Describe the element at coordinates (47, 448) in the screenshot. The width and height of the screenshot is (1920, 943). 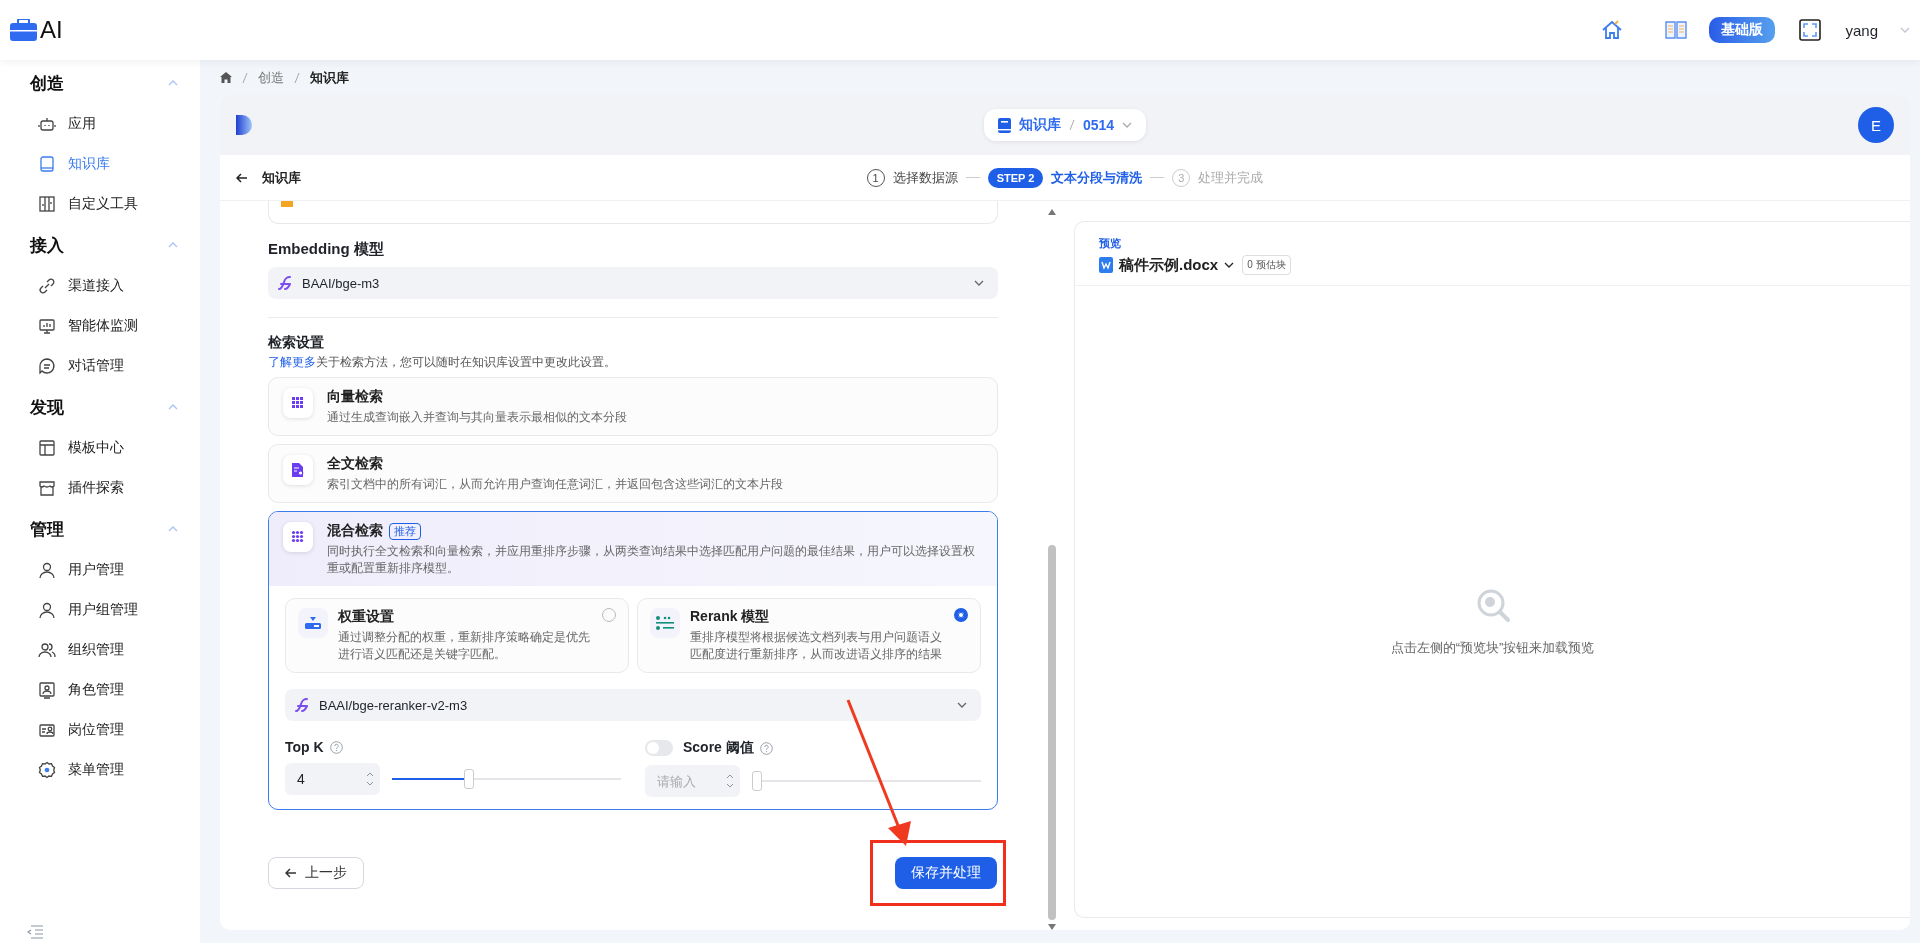
I see `layout-icon` at that location.